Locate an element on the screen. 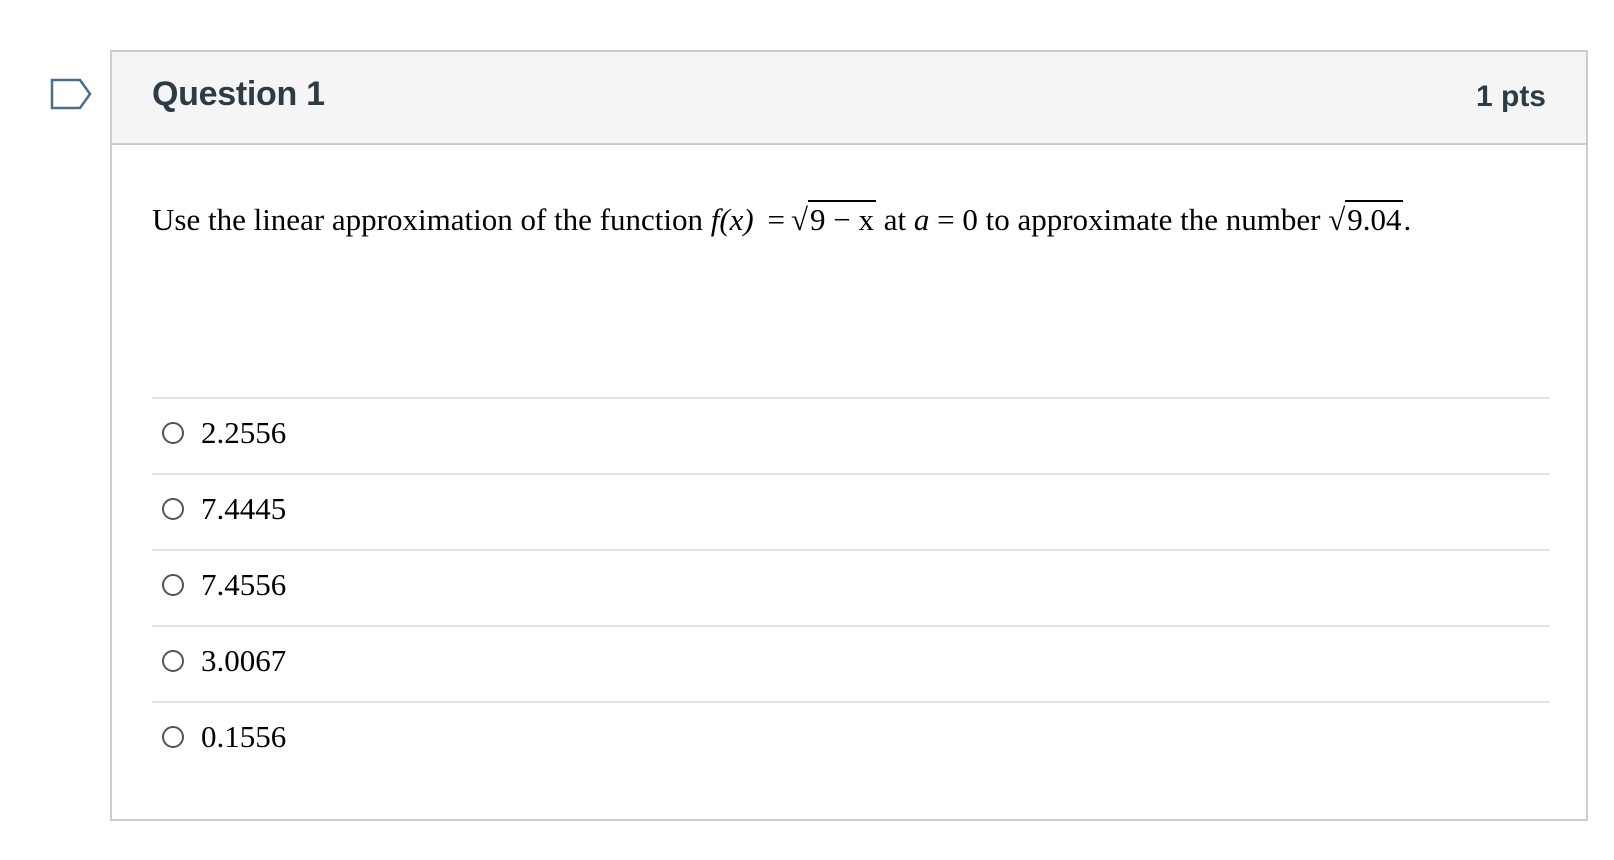 This screenshot has width=1614, height=860. number-radicand: 9.04 is located at coordinates (1374, 218).